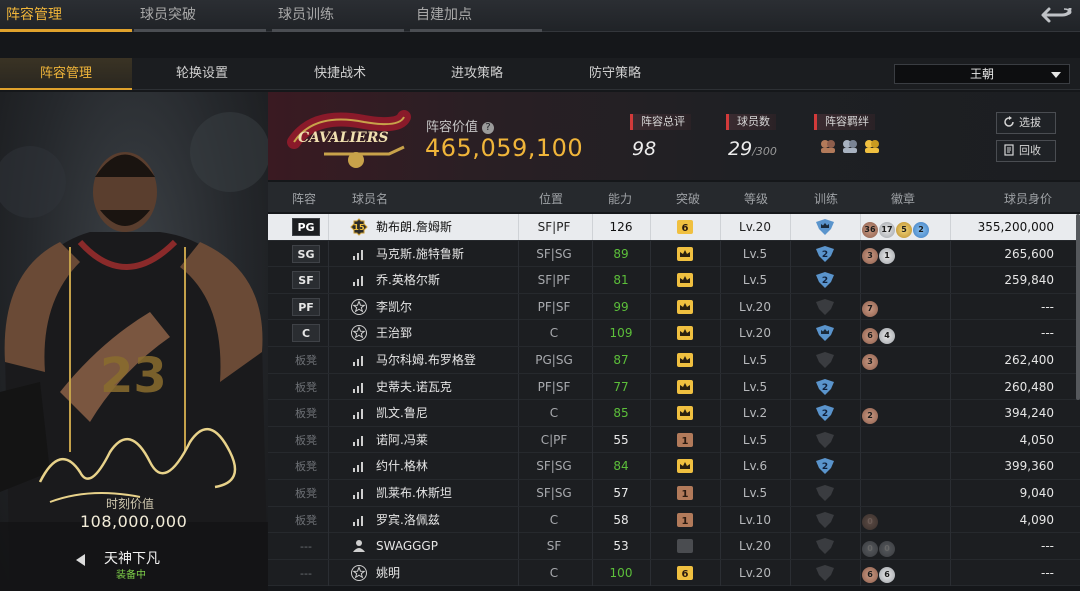  What do you see at coordinates (359, 546) in the screenshot?
I see `person-icon` at bounding box center [359, 546].